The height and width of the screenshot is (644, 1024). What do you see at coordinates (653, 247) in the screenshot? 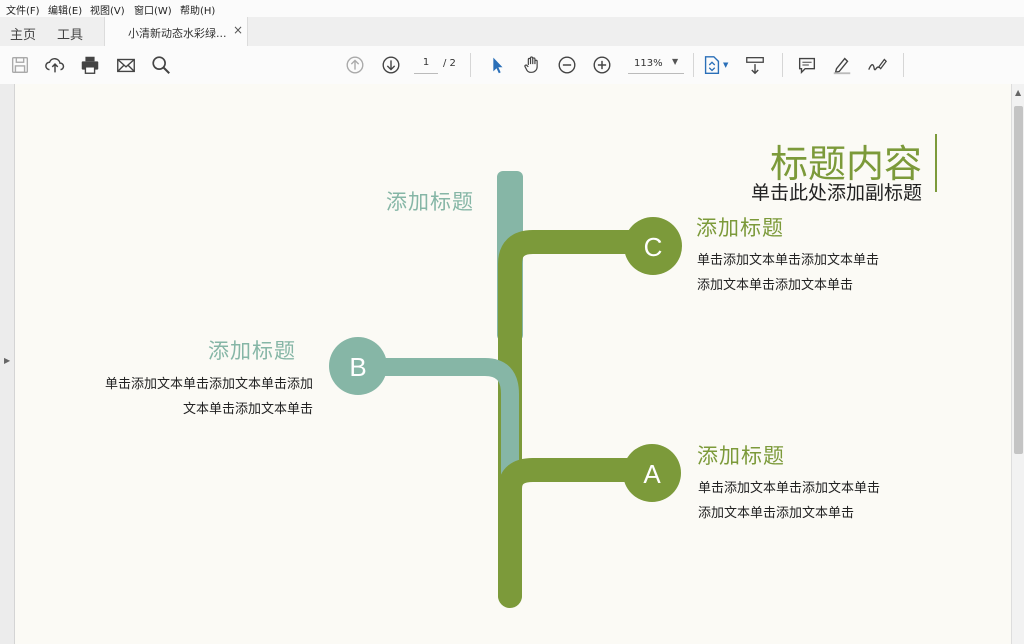
I see `node-letter-c: C` at bounding box center [653, 247].